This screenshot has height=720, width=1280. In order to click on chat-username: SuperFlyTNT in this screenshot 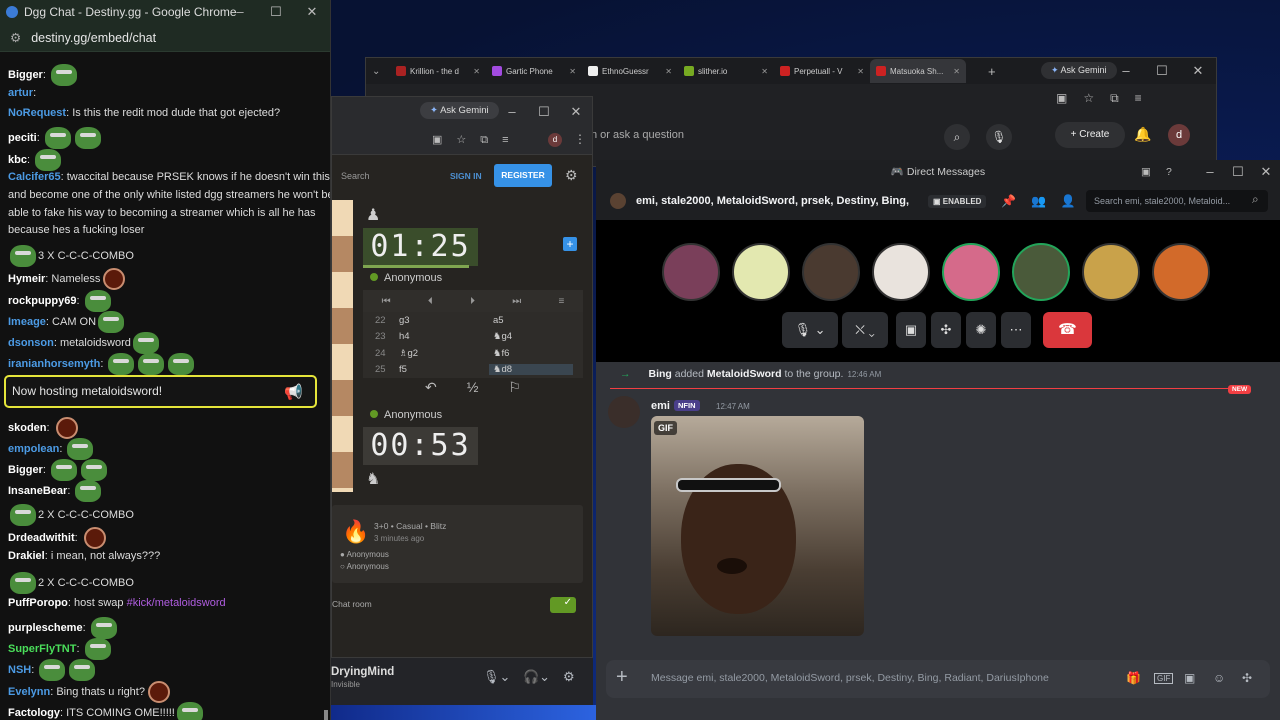, I will do `click(42, 649)`.